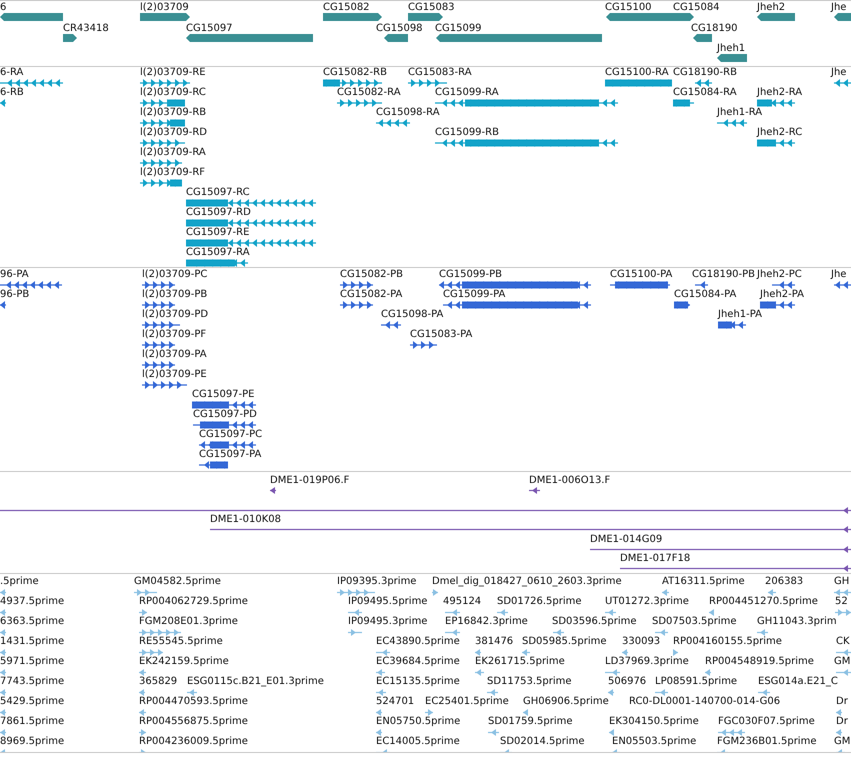  I want to click on est-label: EK242159.5prime, so click(184, 662).